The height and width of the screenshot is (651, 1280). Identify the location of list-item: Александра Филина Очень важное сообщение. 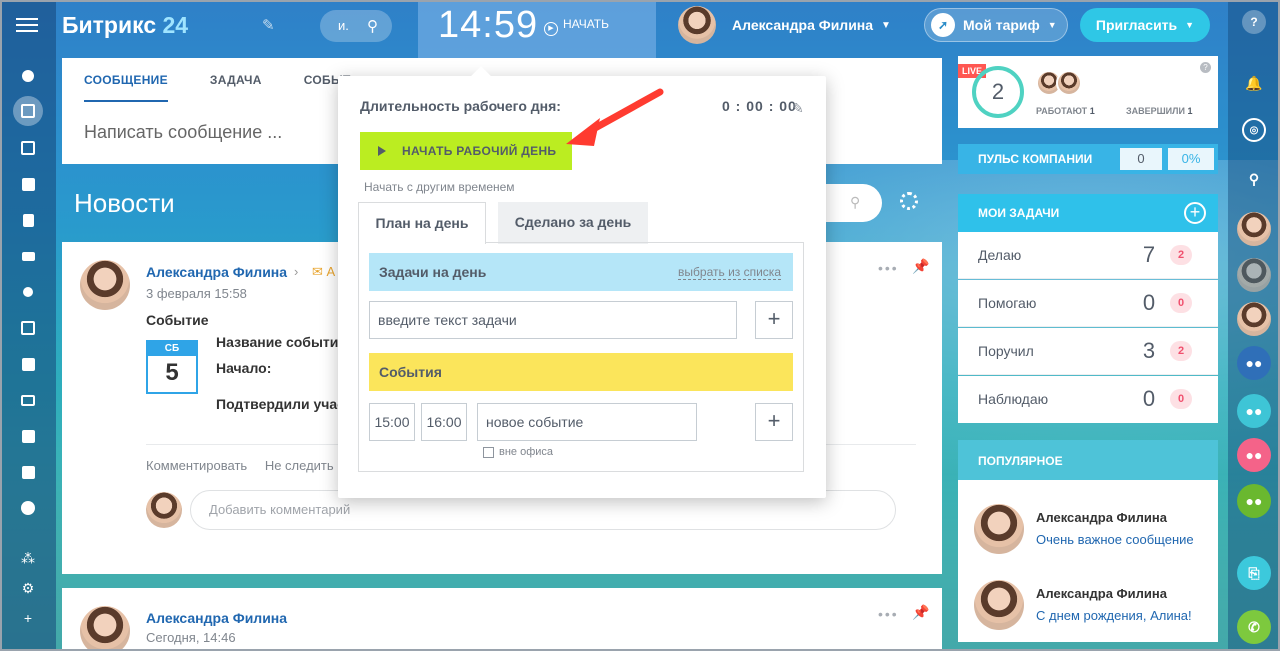
(1094, 532).